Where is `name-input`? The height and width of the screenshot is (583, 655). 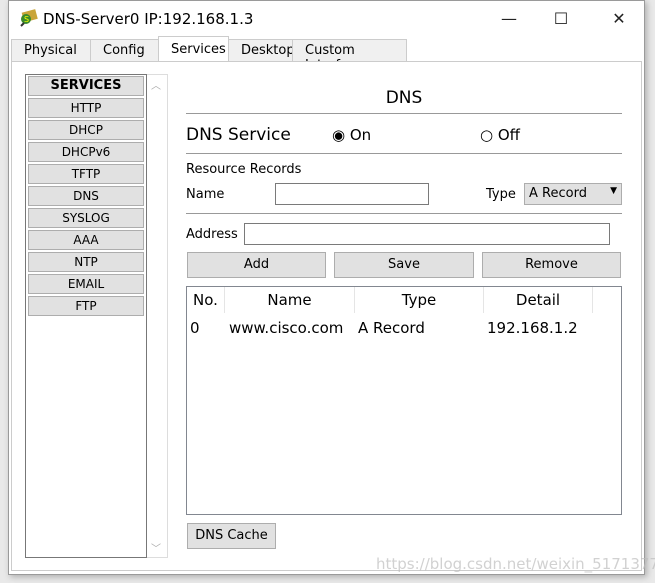
name-input is located at coordinates (352, 194).